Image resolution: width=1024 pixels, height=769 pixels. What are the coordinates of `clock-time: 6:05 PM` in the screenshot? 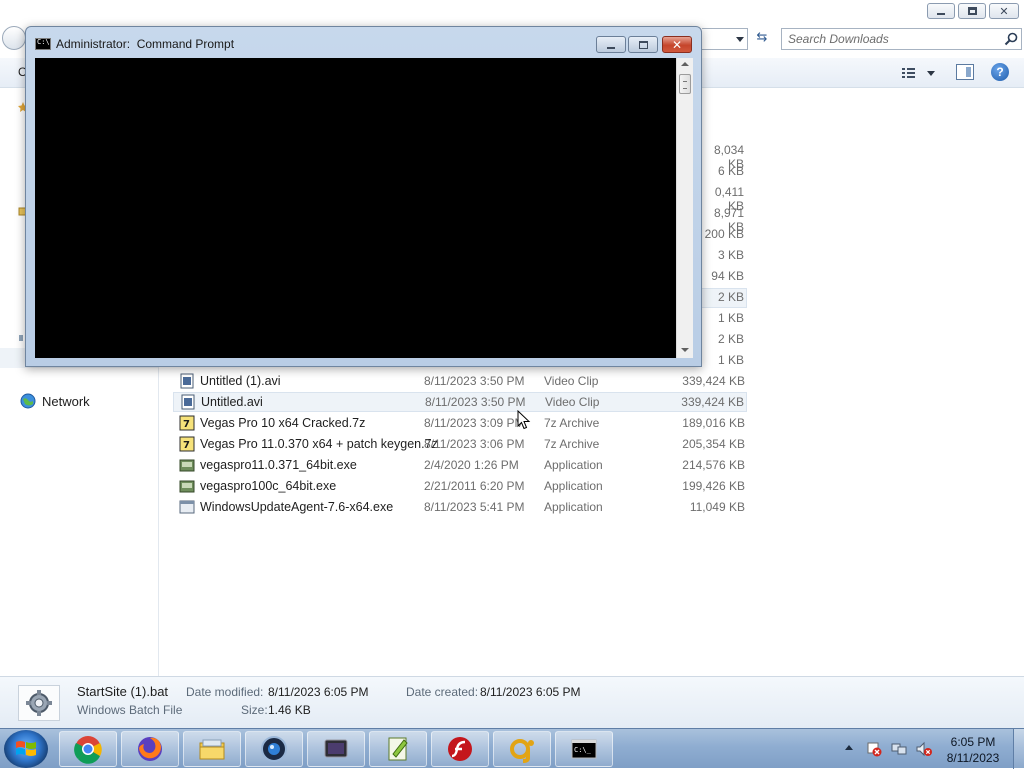 It's located at (973, 742).